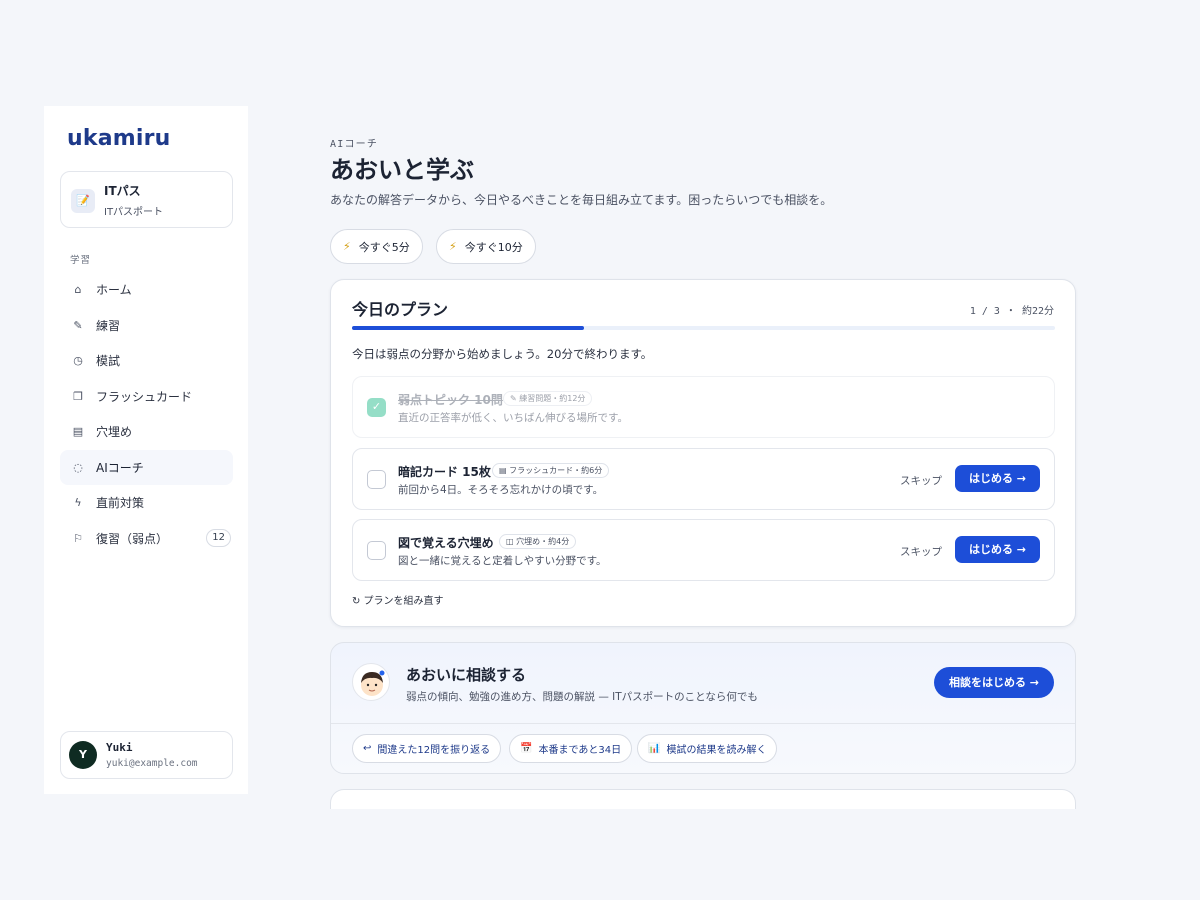  What do you see at coordinates (398, 599) in the screenshot?
I see `replan-button: ↻ プランを組み直す` at bounding box center [398, 599].